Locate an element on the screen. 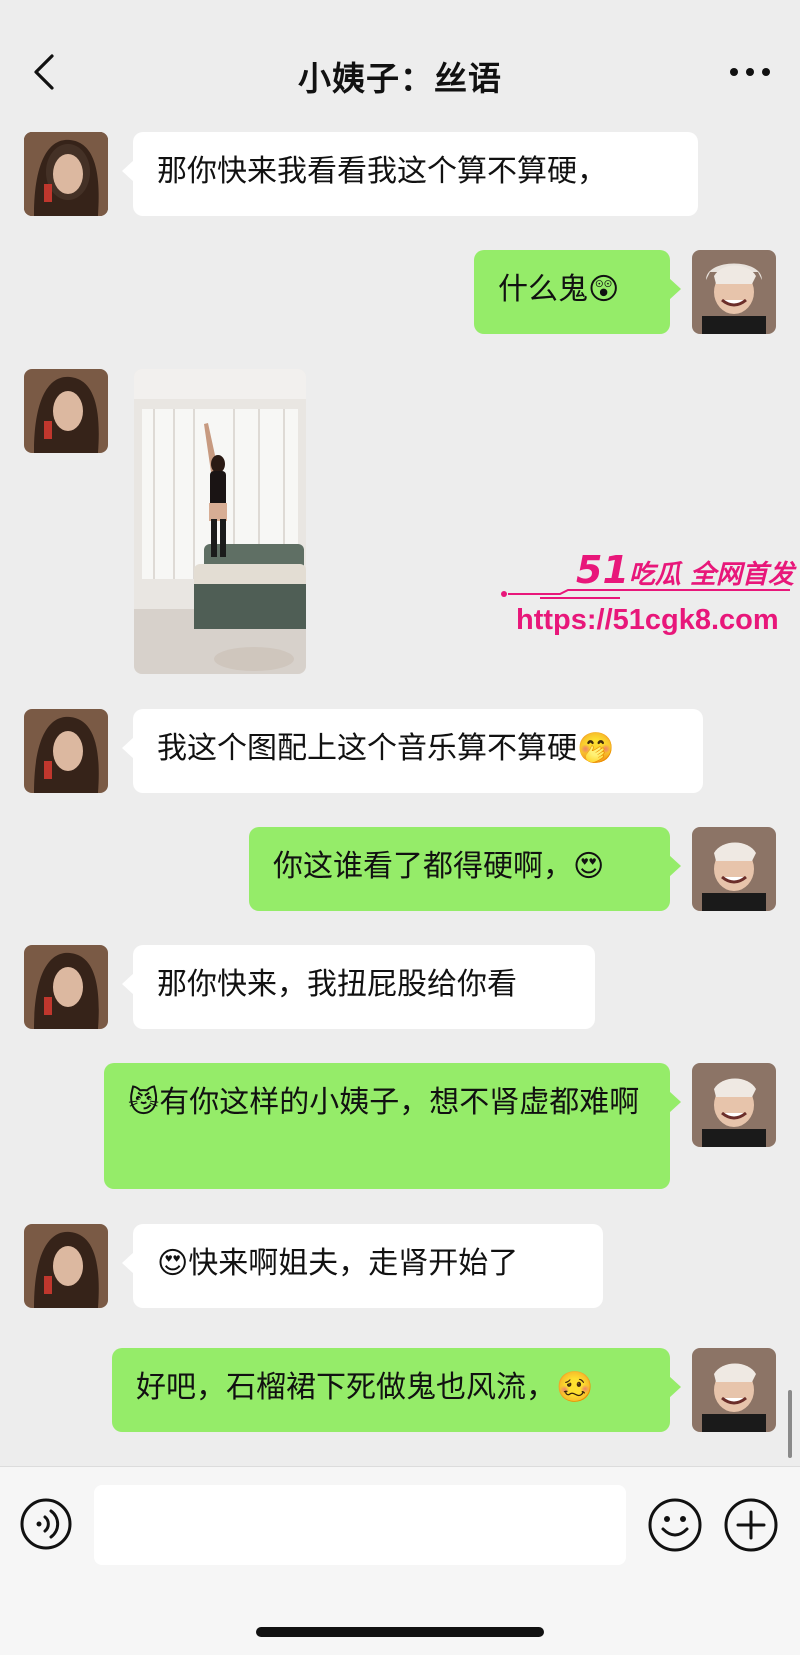 The height and width of the screenshot is (1655, 800). watermark-line-icon is located at coordinates (645, 594).